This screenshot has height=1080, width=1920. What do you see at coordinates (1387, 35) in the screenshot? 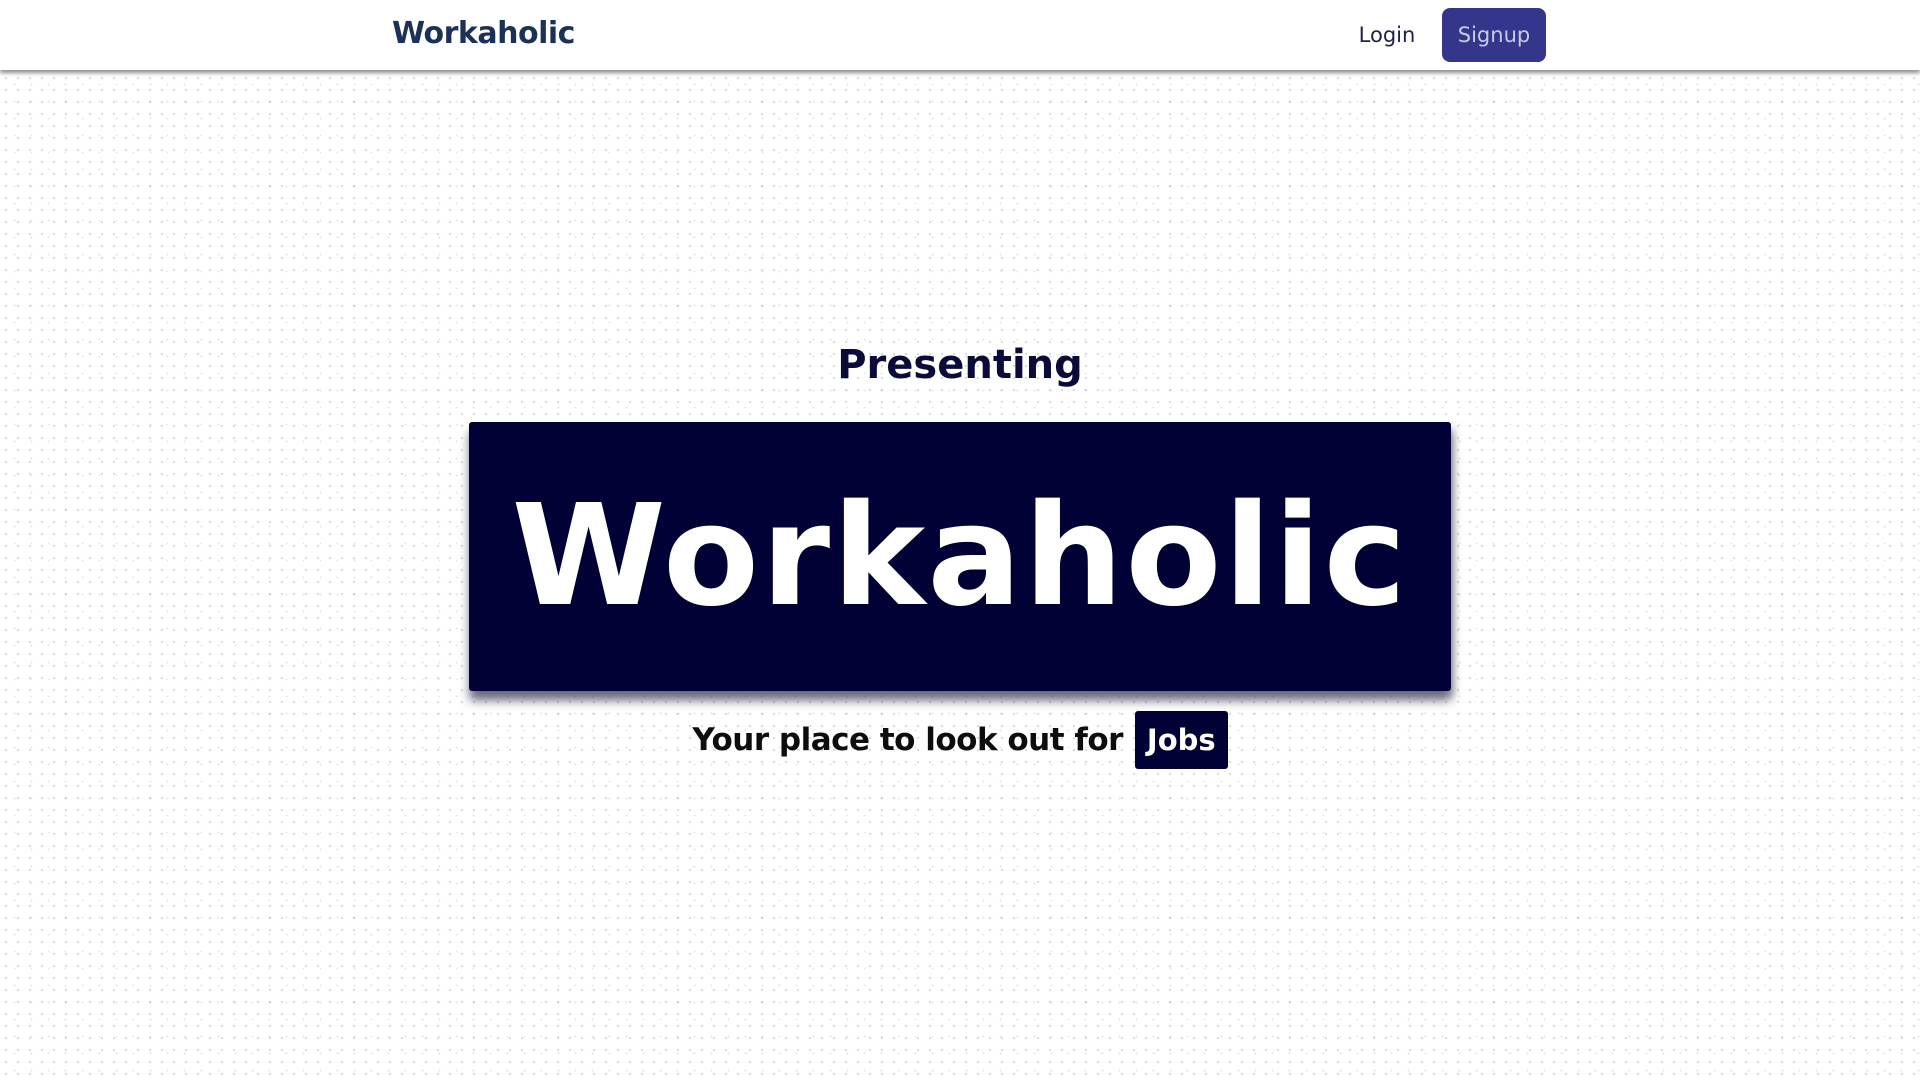
I see `login-button: Login` at bounding box center [1387, 35].